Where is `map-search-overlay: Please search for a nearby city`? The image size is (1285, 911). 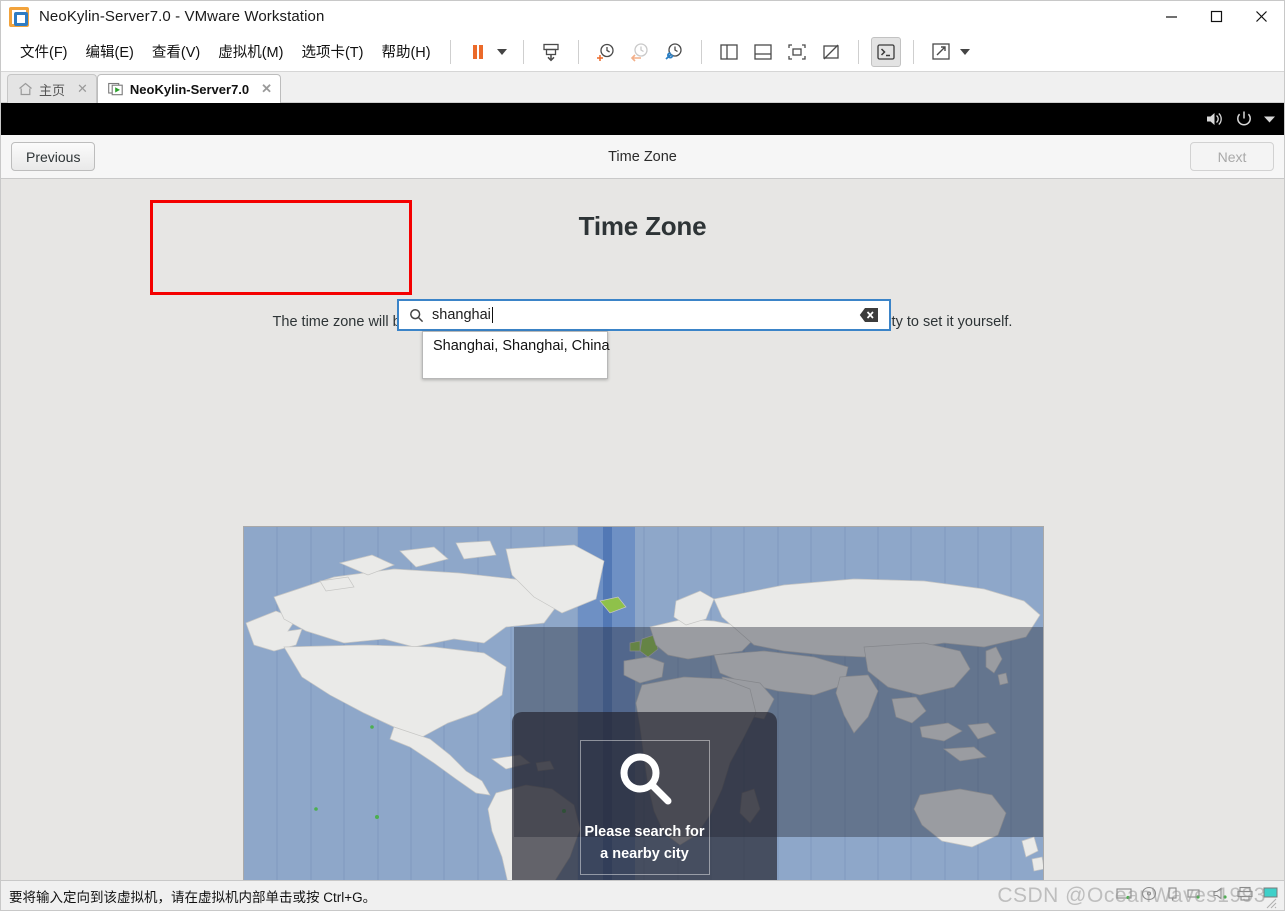 map-search-overlay: Please search for a nearby city is located at coordinates (644, 796).